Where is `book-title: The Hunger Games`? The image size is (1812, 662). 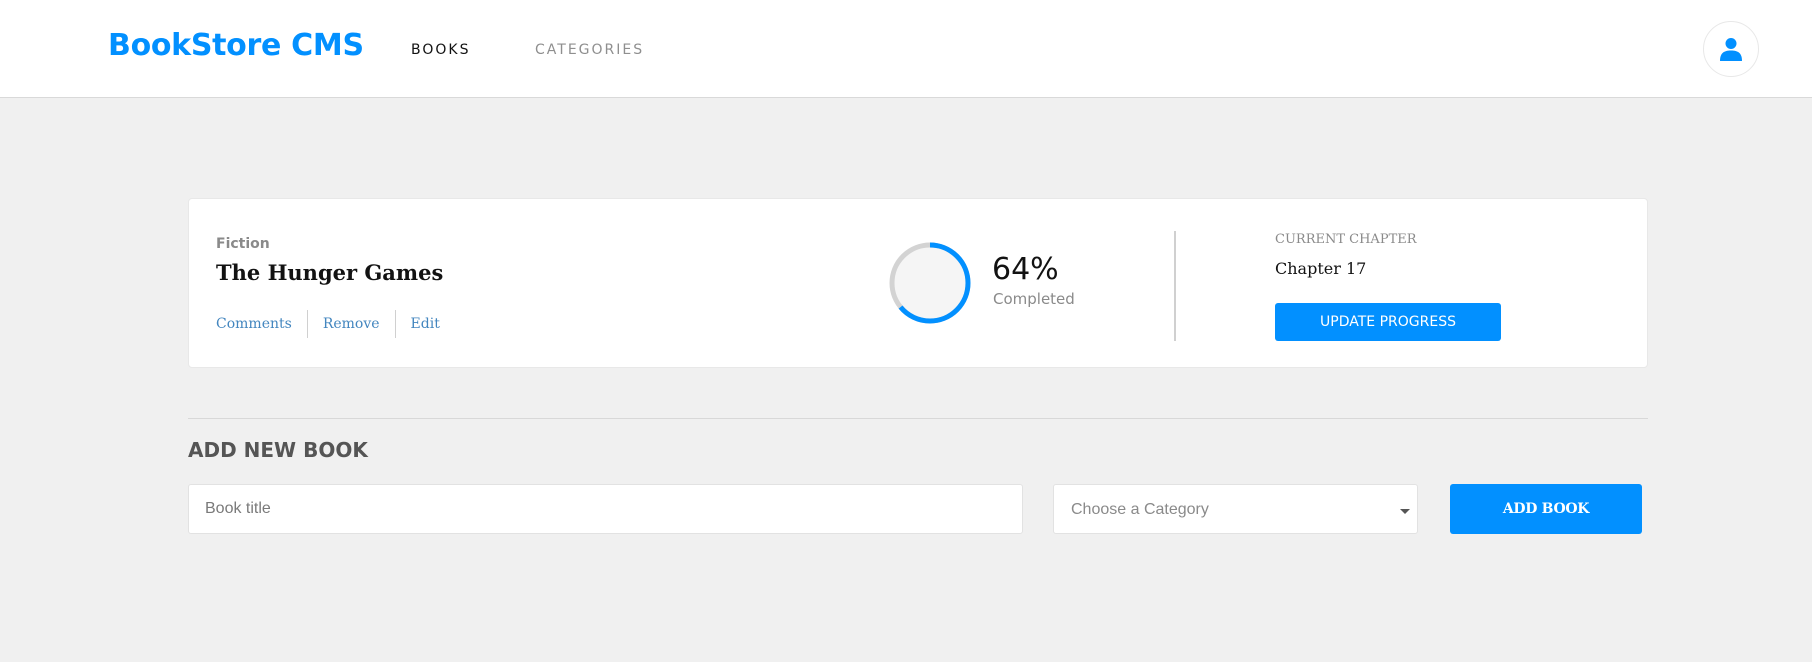
book-title: The Hunger Games is located at coordinates (330, 272).